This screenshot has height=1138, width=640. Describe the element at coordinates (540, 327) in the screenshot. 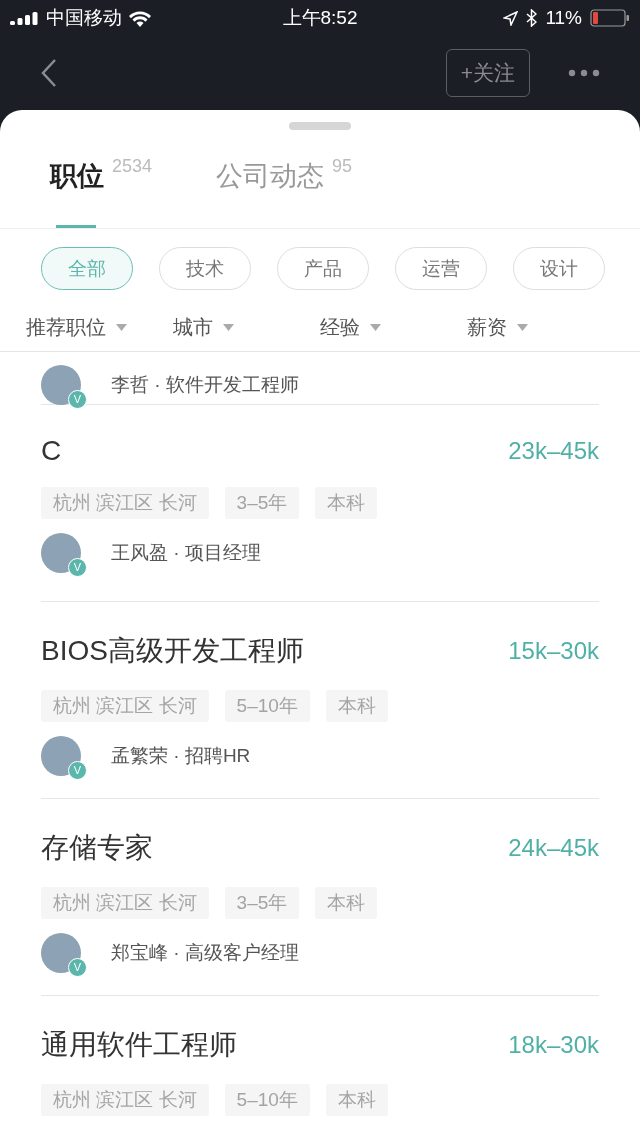

I see `filter-dropdown: 薪资` at that location.